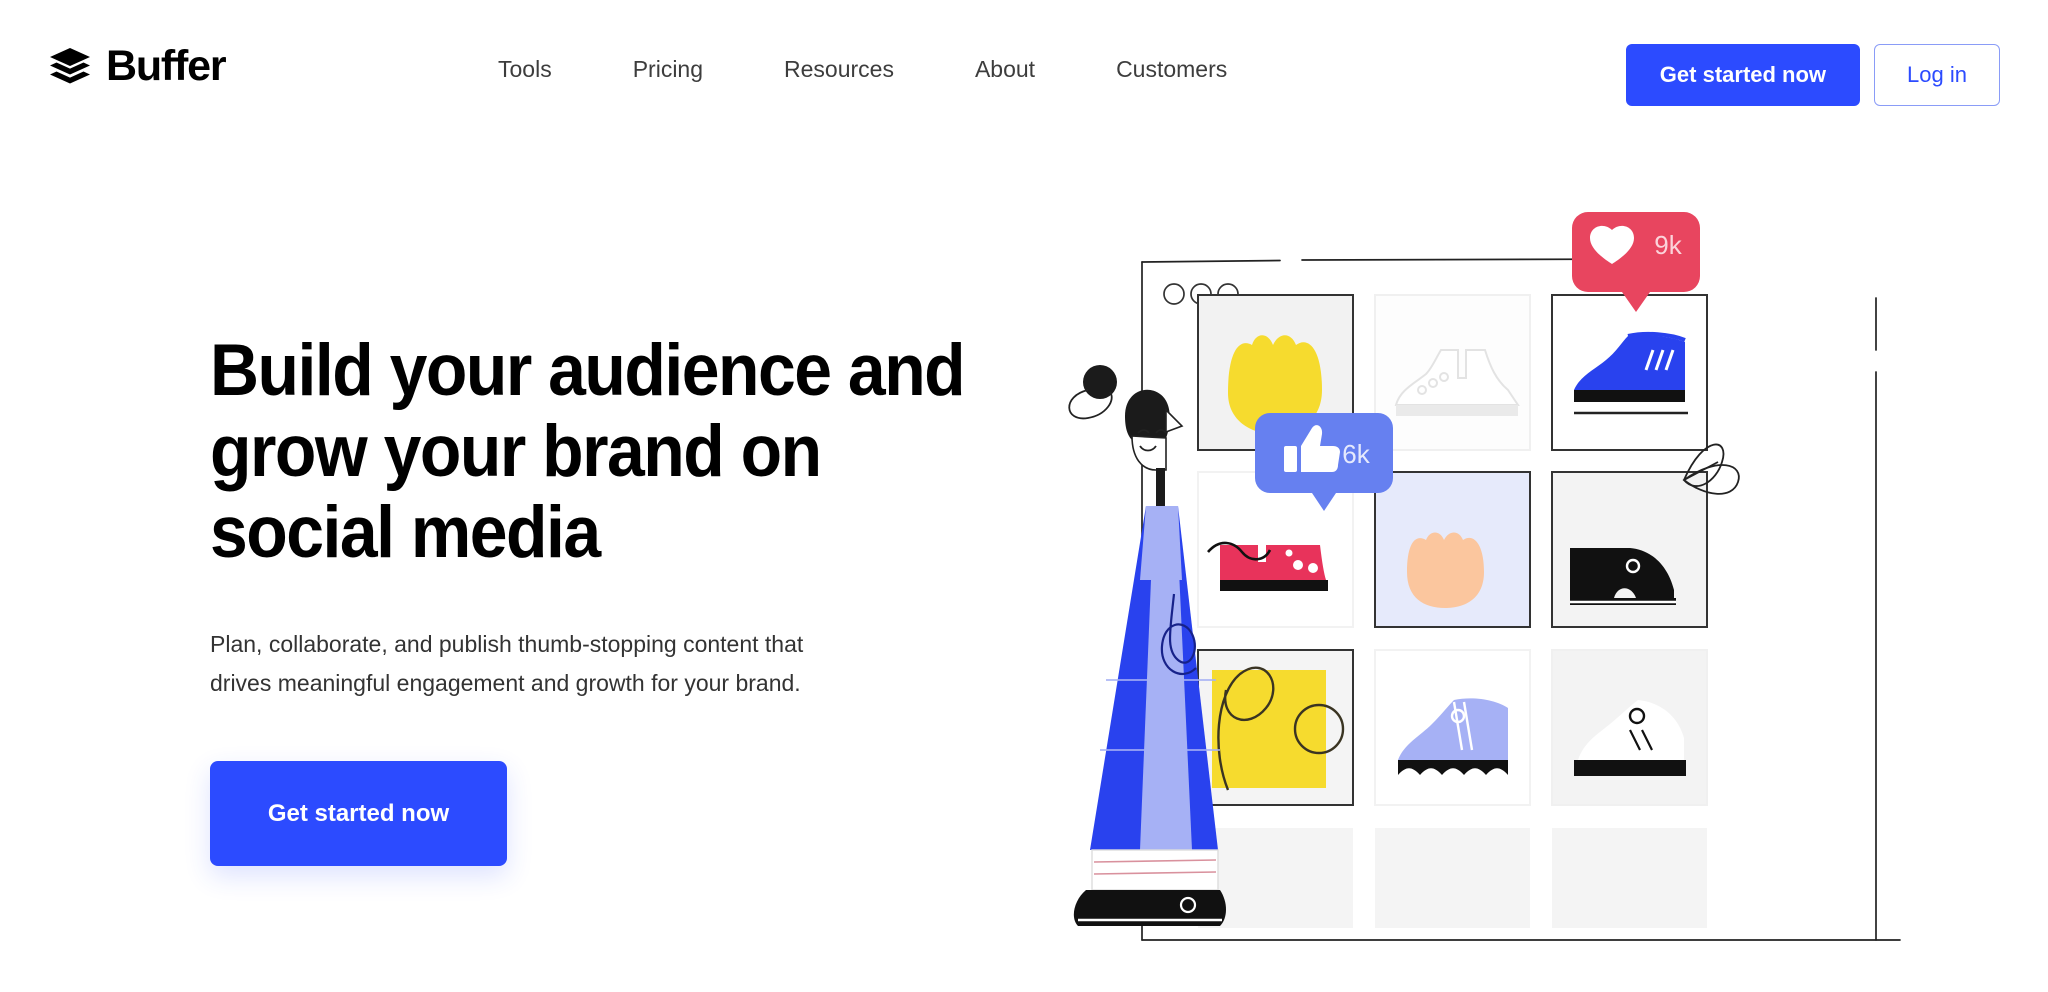 This screenshot has width=2048, height=992. I want to click on logo-wordmark: Buffer, so click(166, 65).